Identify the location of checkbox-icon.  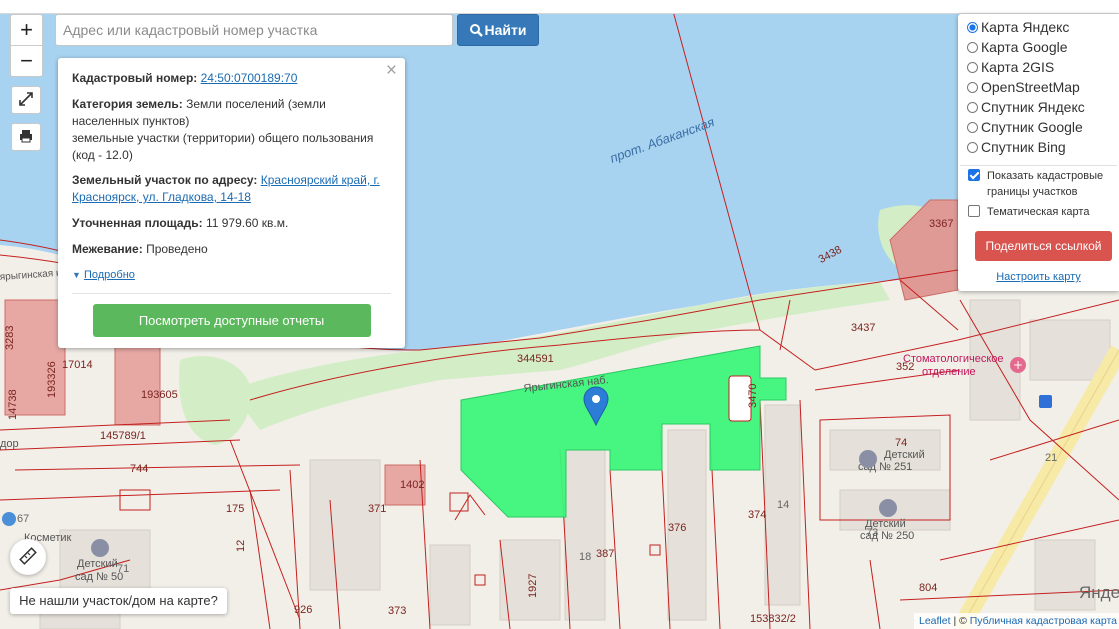
(974, 211).